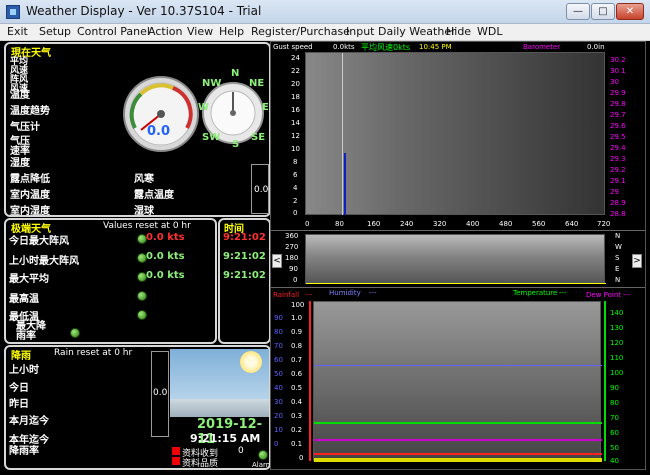 Image resolution: width=650 pixels, height=475 pixels. I want to click on current-time: 9:21:15 AM, so click(225, 438).